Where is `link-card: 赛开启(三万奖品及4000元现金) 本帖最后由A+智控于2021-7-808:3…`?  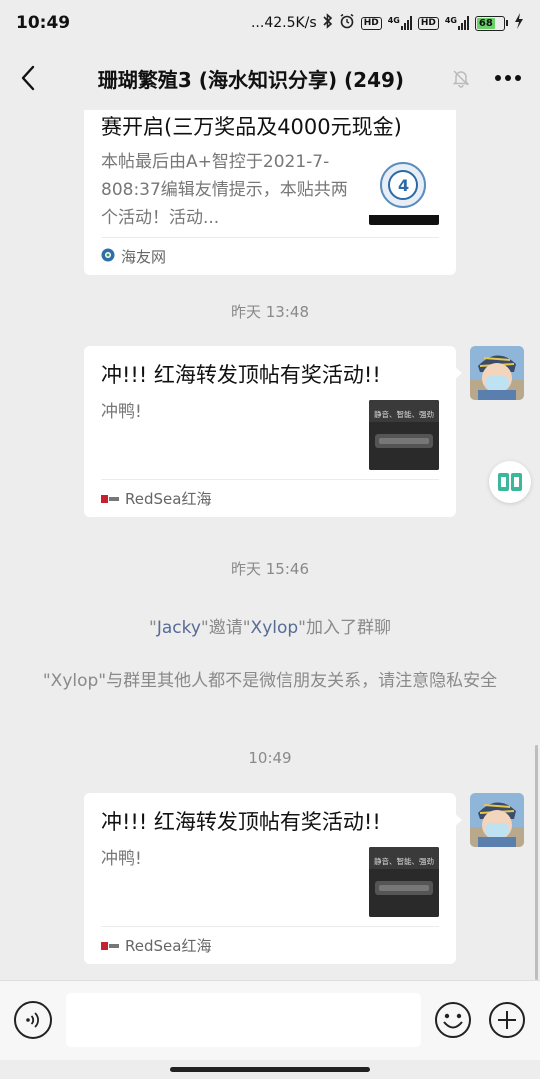
link-card: 赛开启(三万奖品及4000元现金) 本帖最后由A+智控于2021-7-808:3… is located at coordinates (270, 192).